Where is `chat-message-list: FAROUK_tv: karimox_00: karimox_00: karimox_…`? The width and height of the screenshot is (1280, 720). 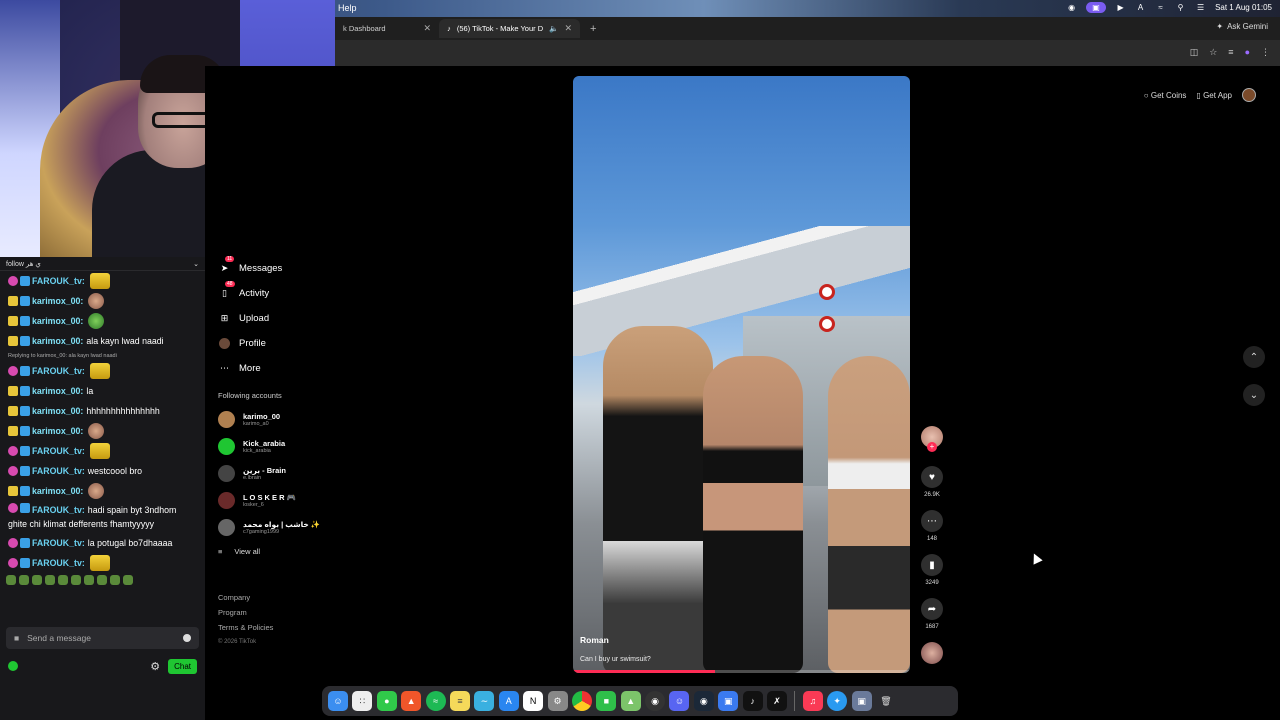 chat-message-list: FAROUK_tv: karimox_00: karimox_00: karimox_… is located at coordinates (102, 422).